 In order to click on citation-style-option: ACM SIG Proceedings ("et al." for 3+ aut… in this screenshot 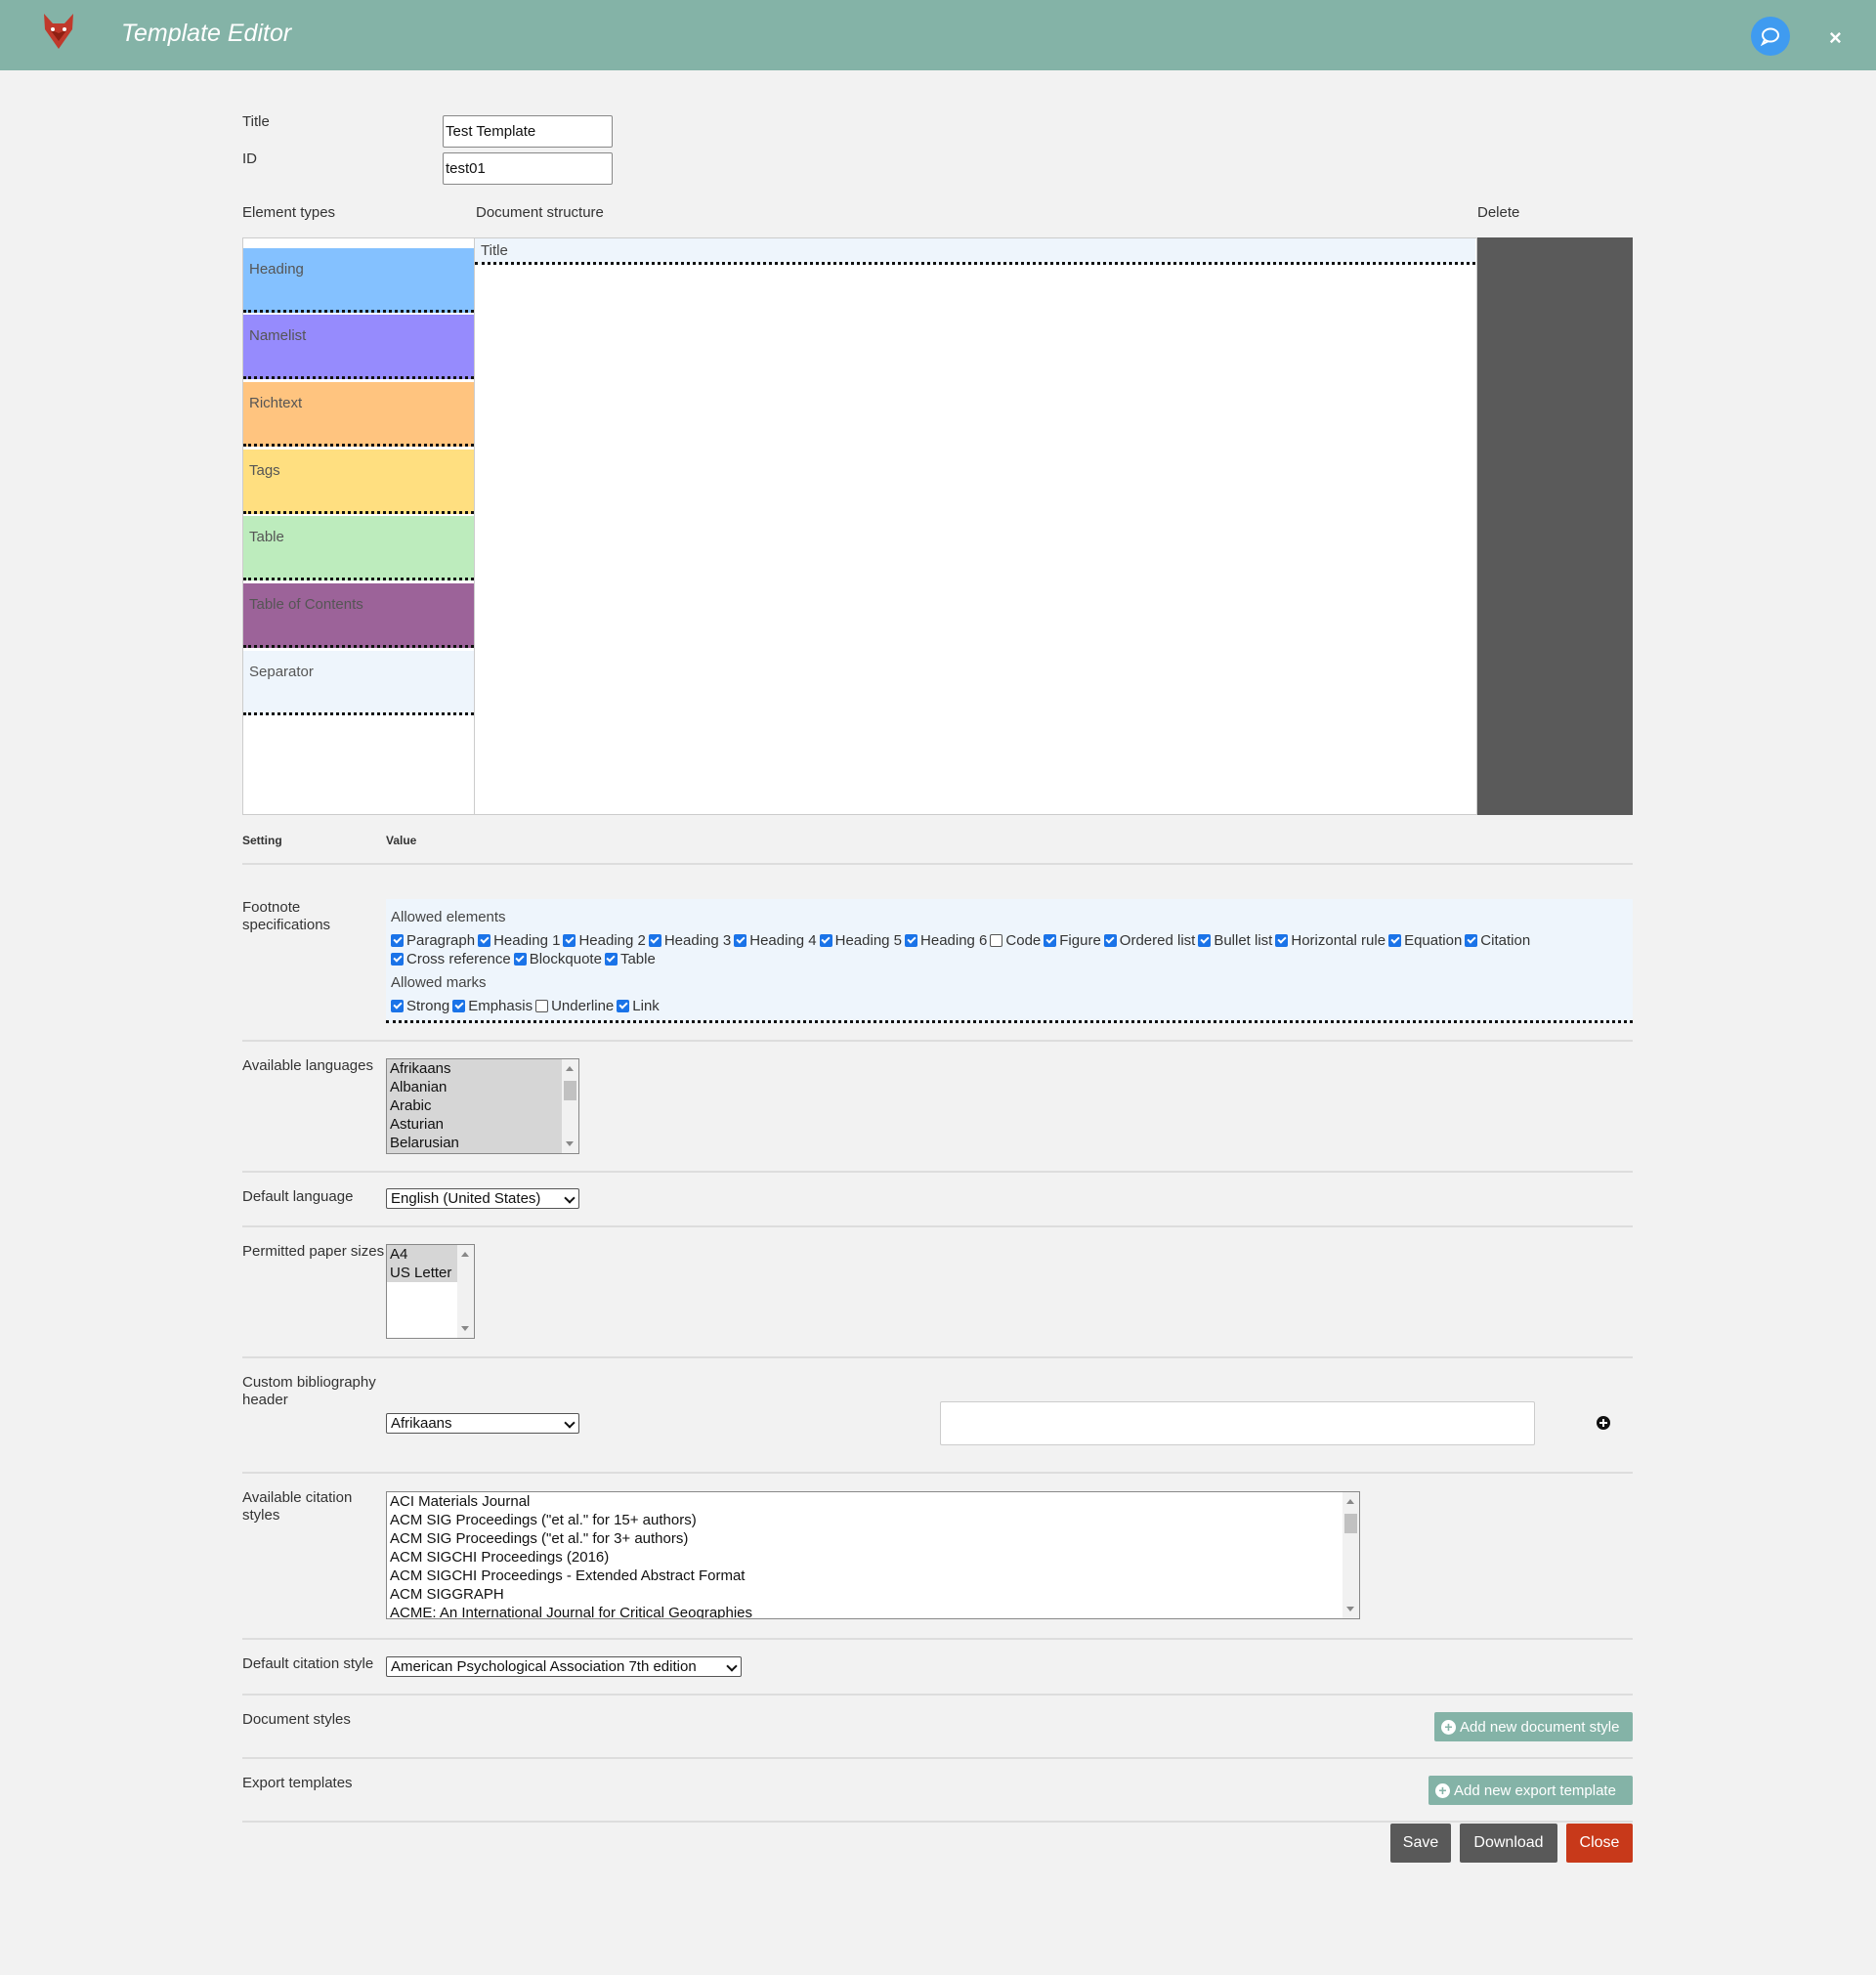, I will do `click(873, 1538)`.